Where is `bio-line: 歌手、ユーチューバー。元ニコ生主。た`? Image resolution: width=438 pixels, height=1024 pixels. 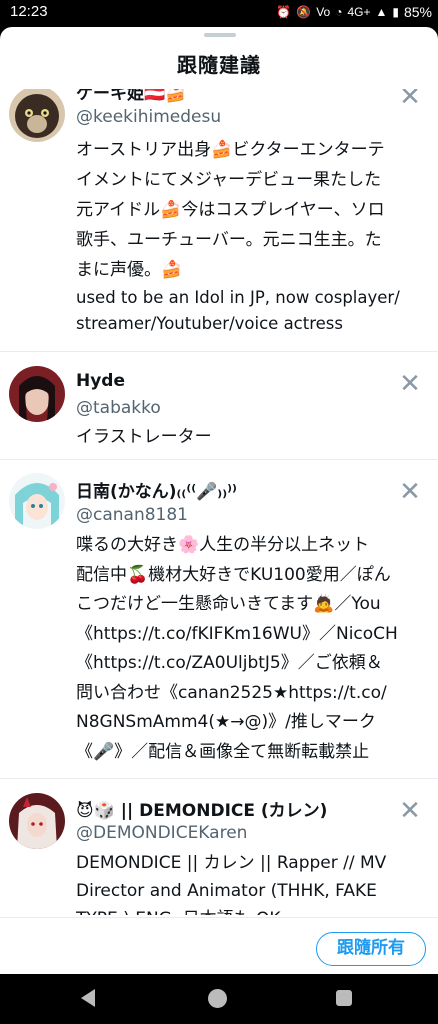 bio-line: 歌手、ユーチューバー。元ニコ生主。た is located at coordinates (229, 240).